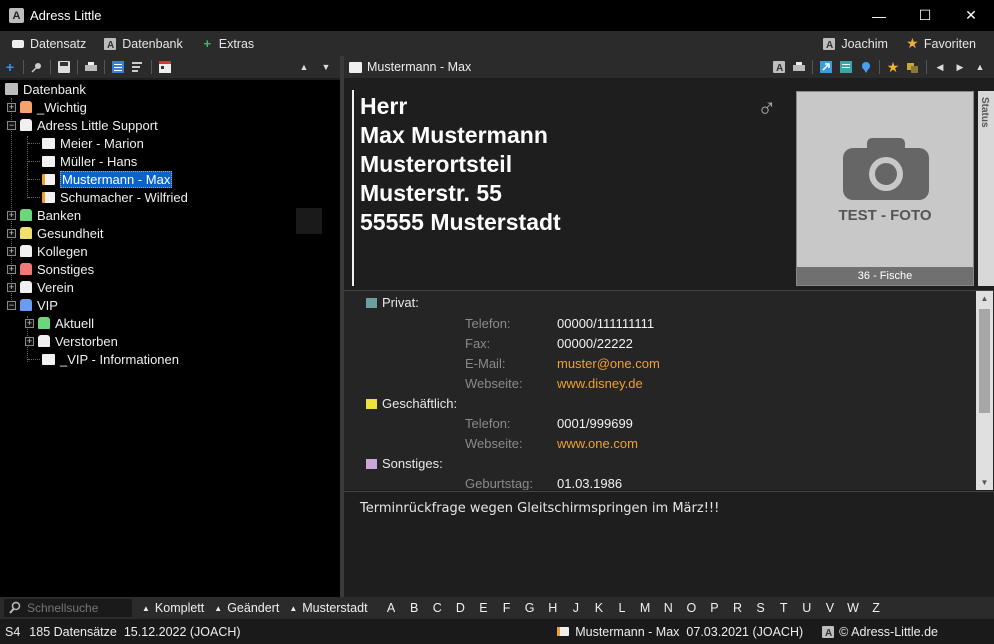  Describe the element at coordinates (55, 233) in the screenshot. I see `tree-item-gesundheit: + Gesundheit` at that location.